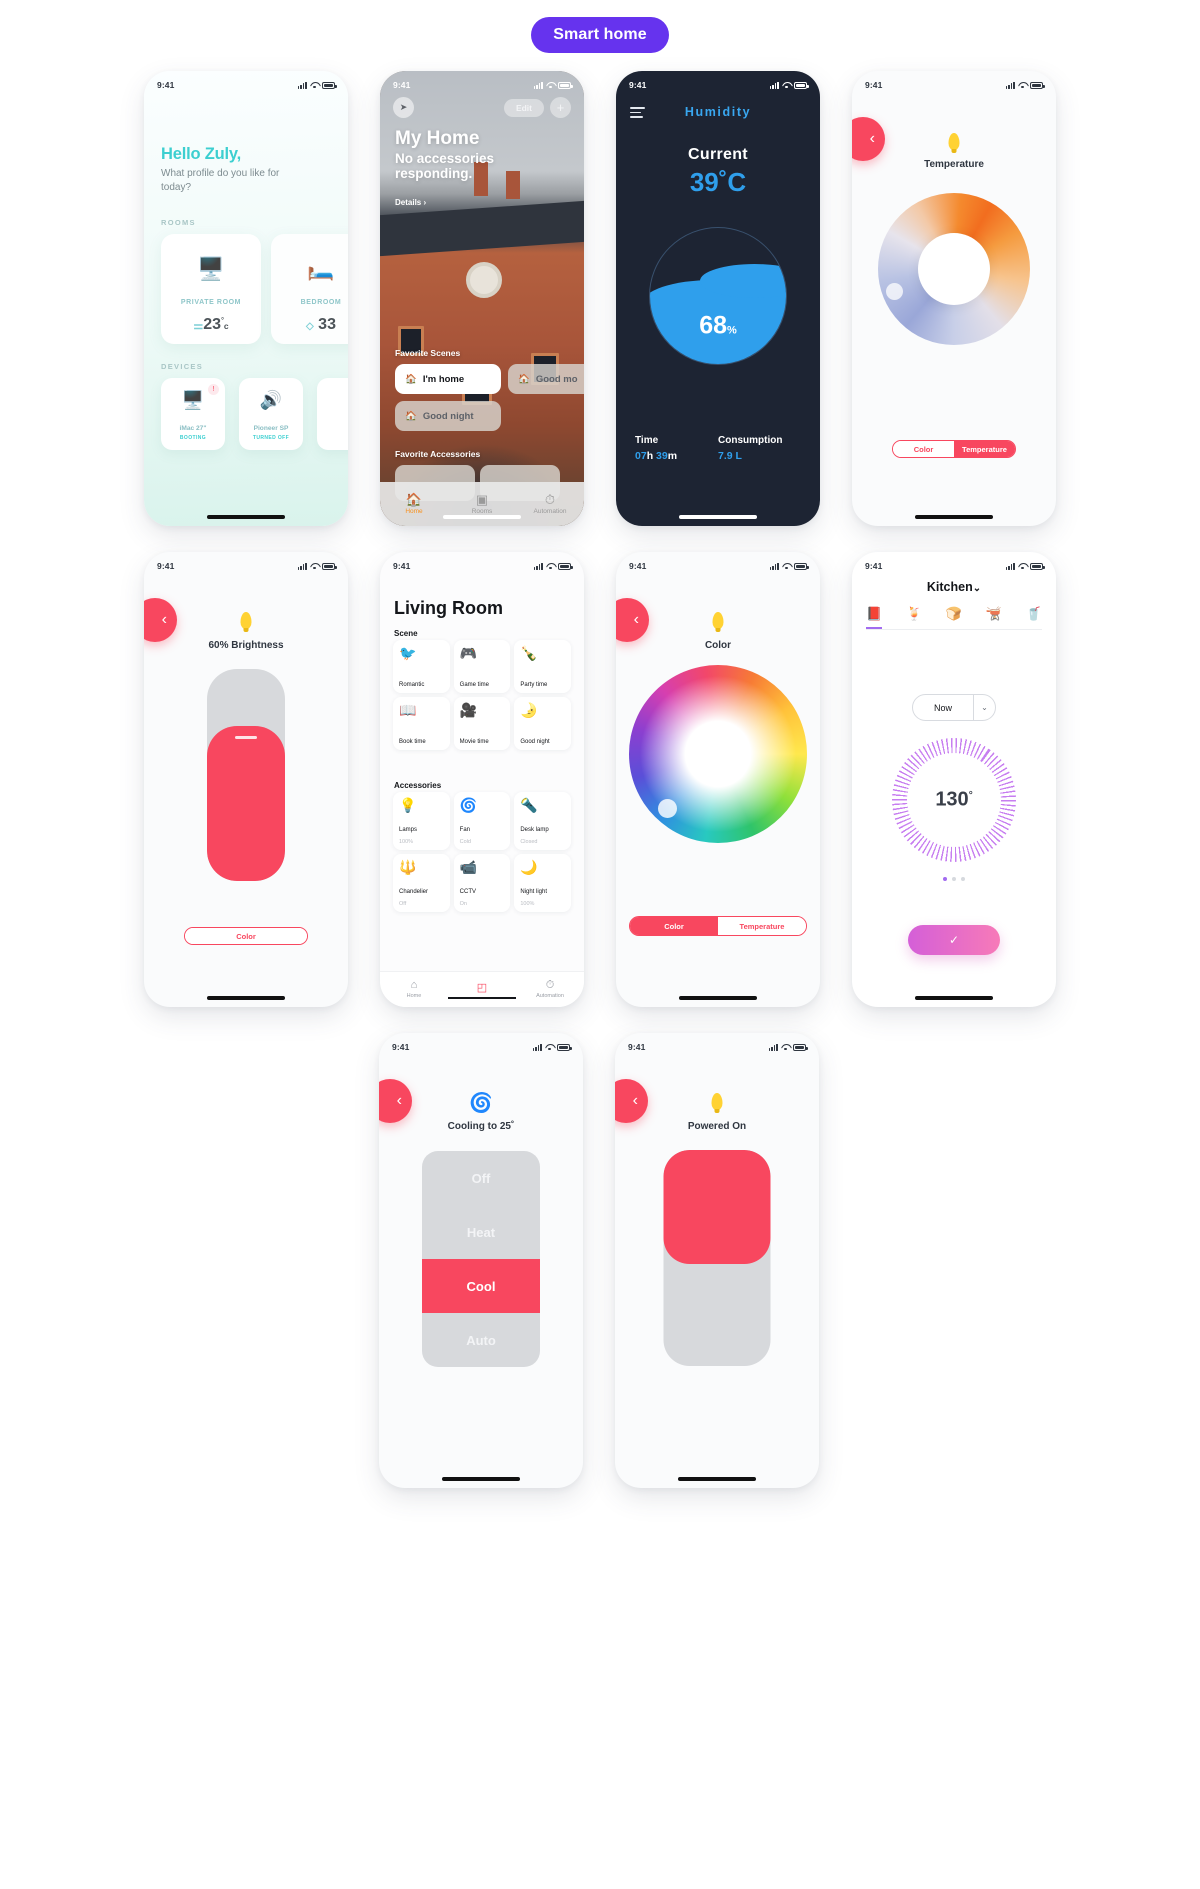 This screenshot has height=1889, width=1200. I want to click on accessory-cctv: 📹 CCTV On, so click(482, 883).